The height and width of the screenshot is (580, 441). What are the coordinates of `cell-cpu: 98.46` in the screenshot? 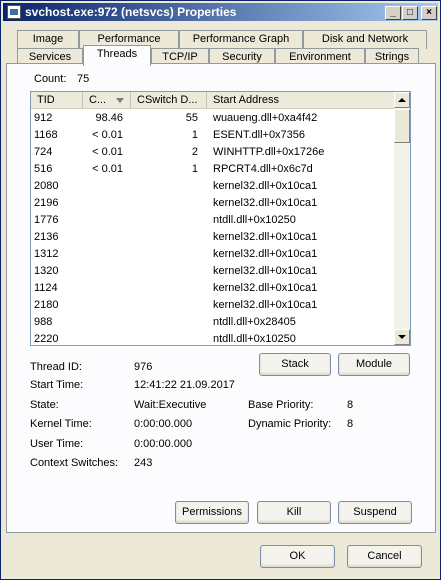 It's located at (109, 118).